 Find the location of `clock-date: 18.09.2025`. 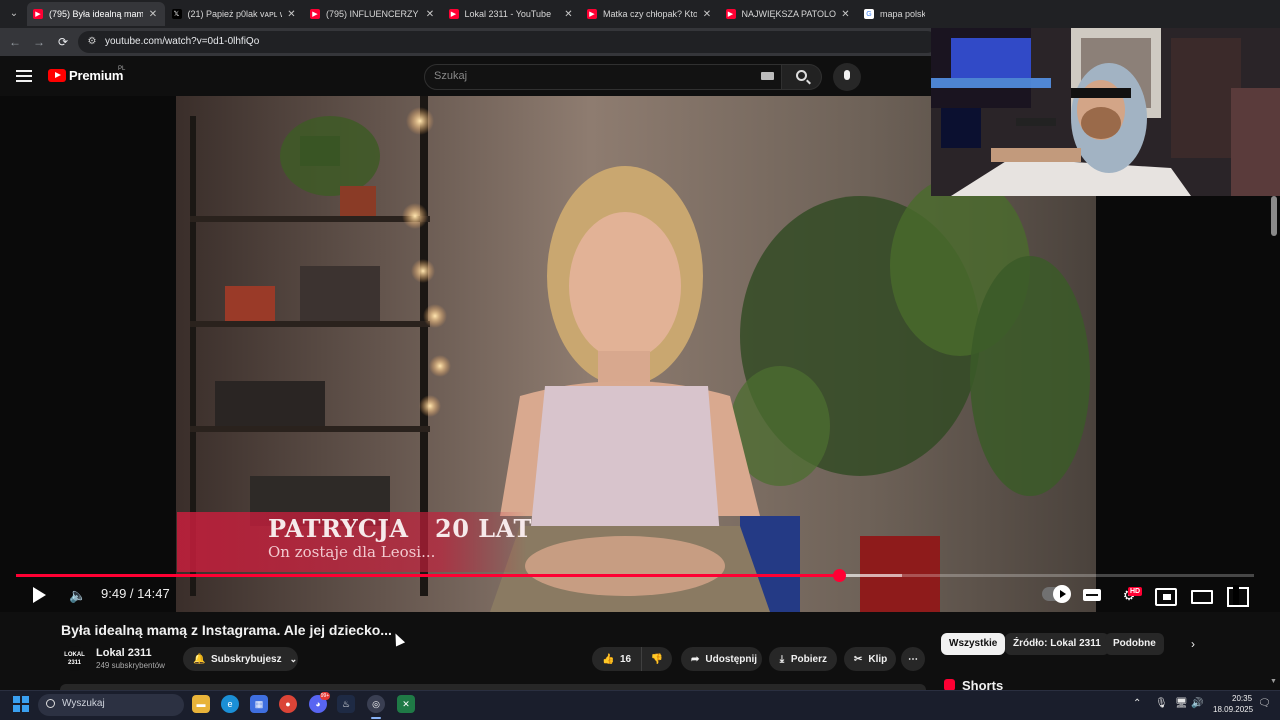

clock-date: 18.09.2025 is located at coordinates (1233, 709).